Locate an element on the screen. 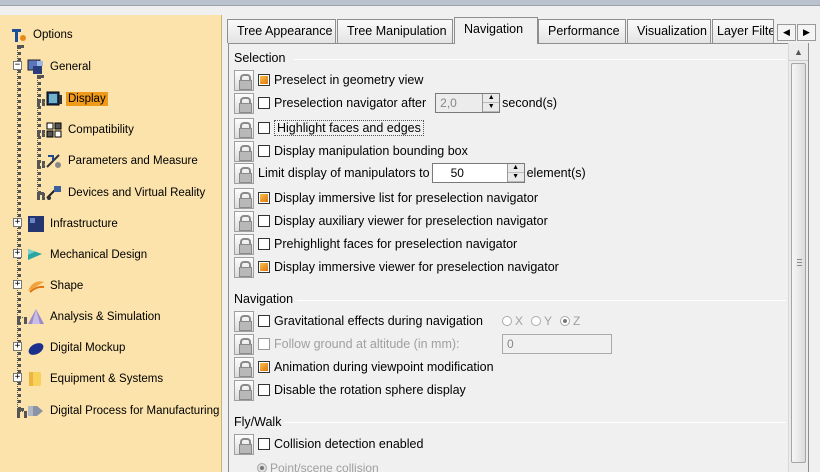 This screenshot has height=472, width=820. window-top-strip is located at coordinates (410, 3).